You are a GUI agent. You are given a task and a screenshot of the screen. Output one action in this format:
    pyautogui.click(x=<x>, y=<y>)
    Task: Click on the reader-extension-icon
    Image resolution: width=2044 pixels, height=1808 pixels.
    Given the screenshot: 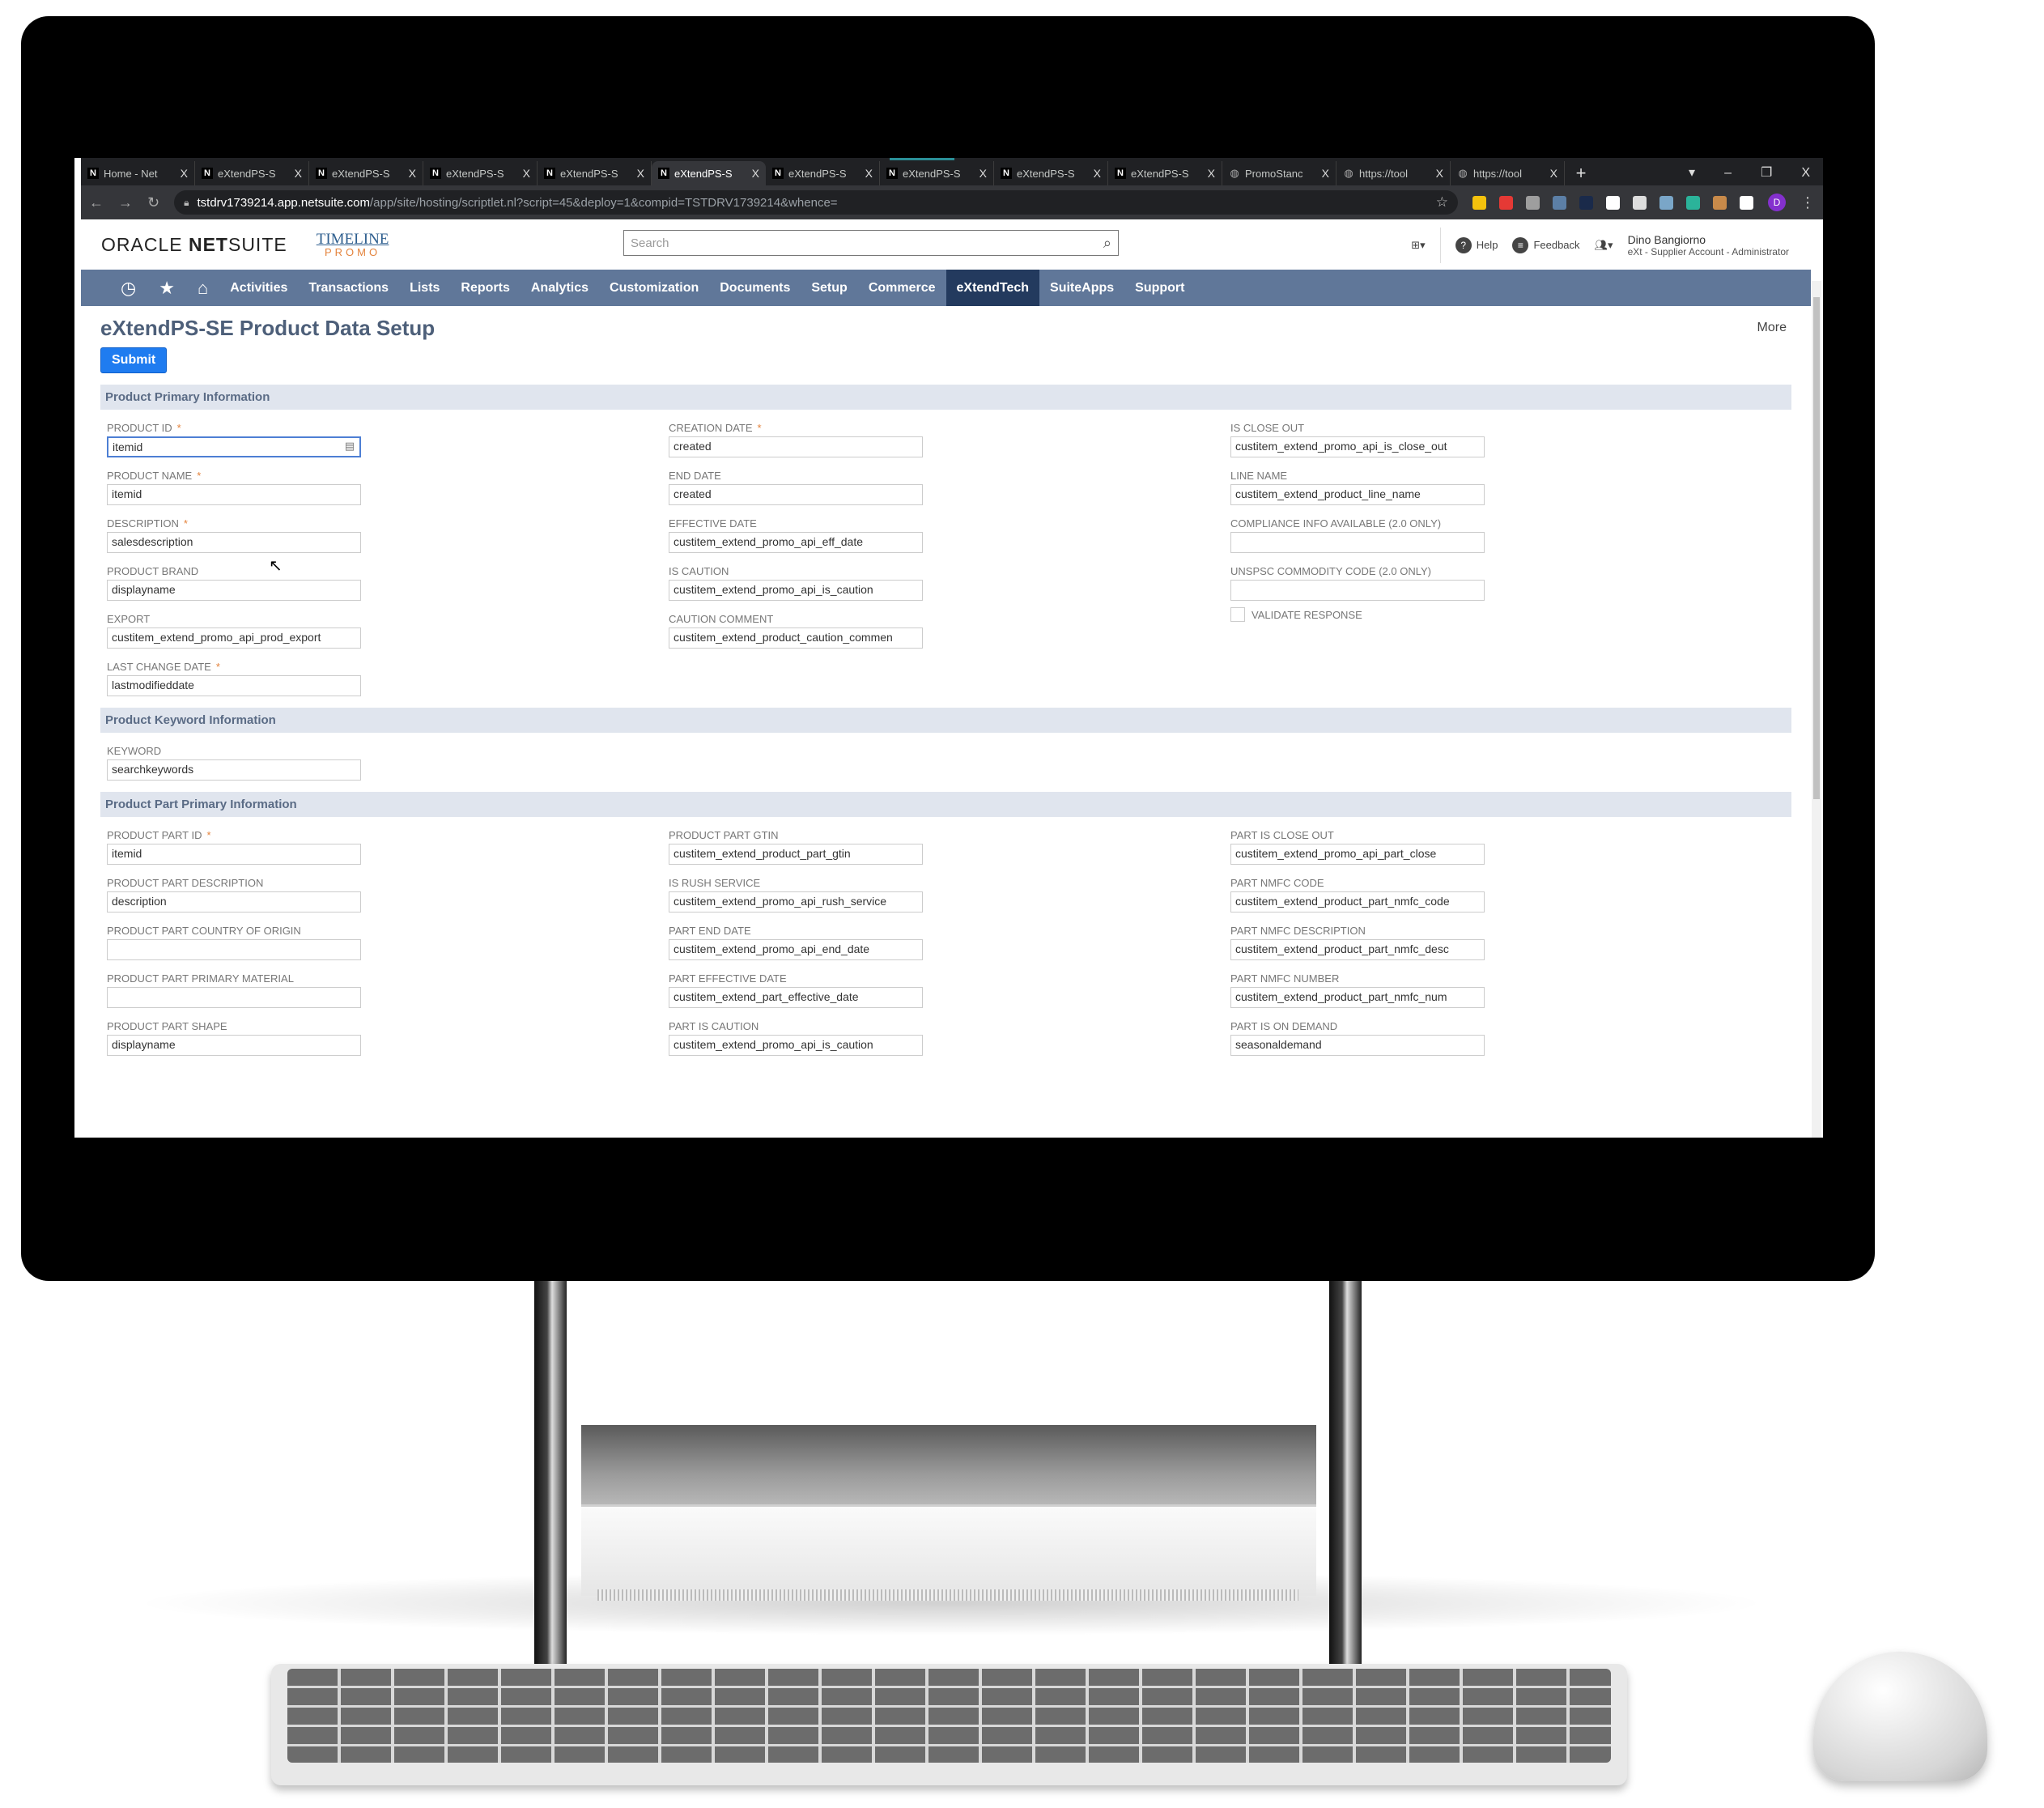 What is the action you would take?
    pyautogui.click(x=1559, y=202)
    